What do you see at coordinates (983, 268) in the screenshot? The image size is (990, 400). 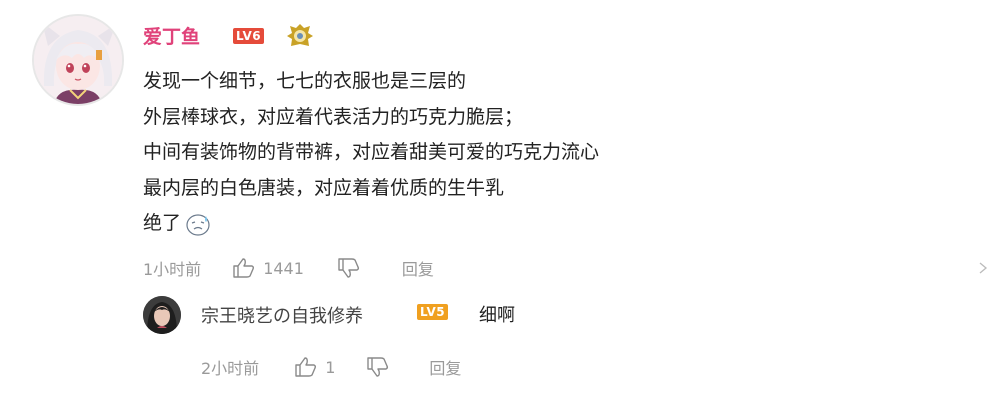 I see `scroll-arrow-icon` at bounding box center [983, 268].